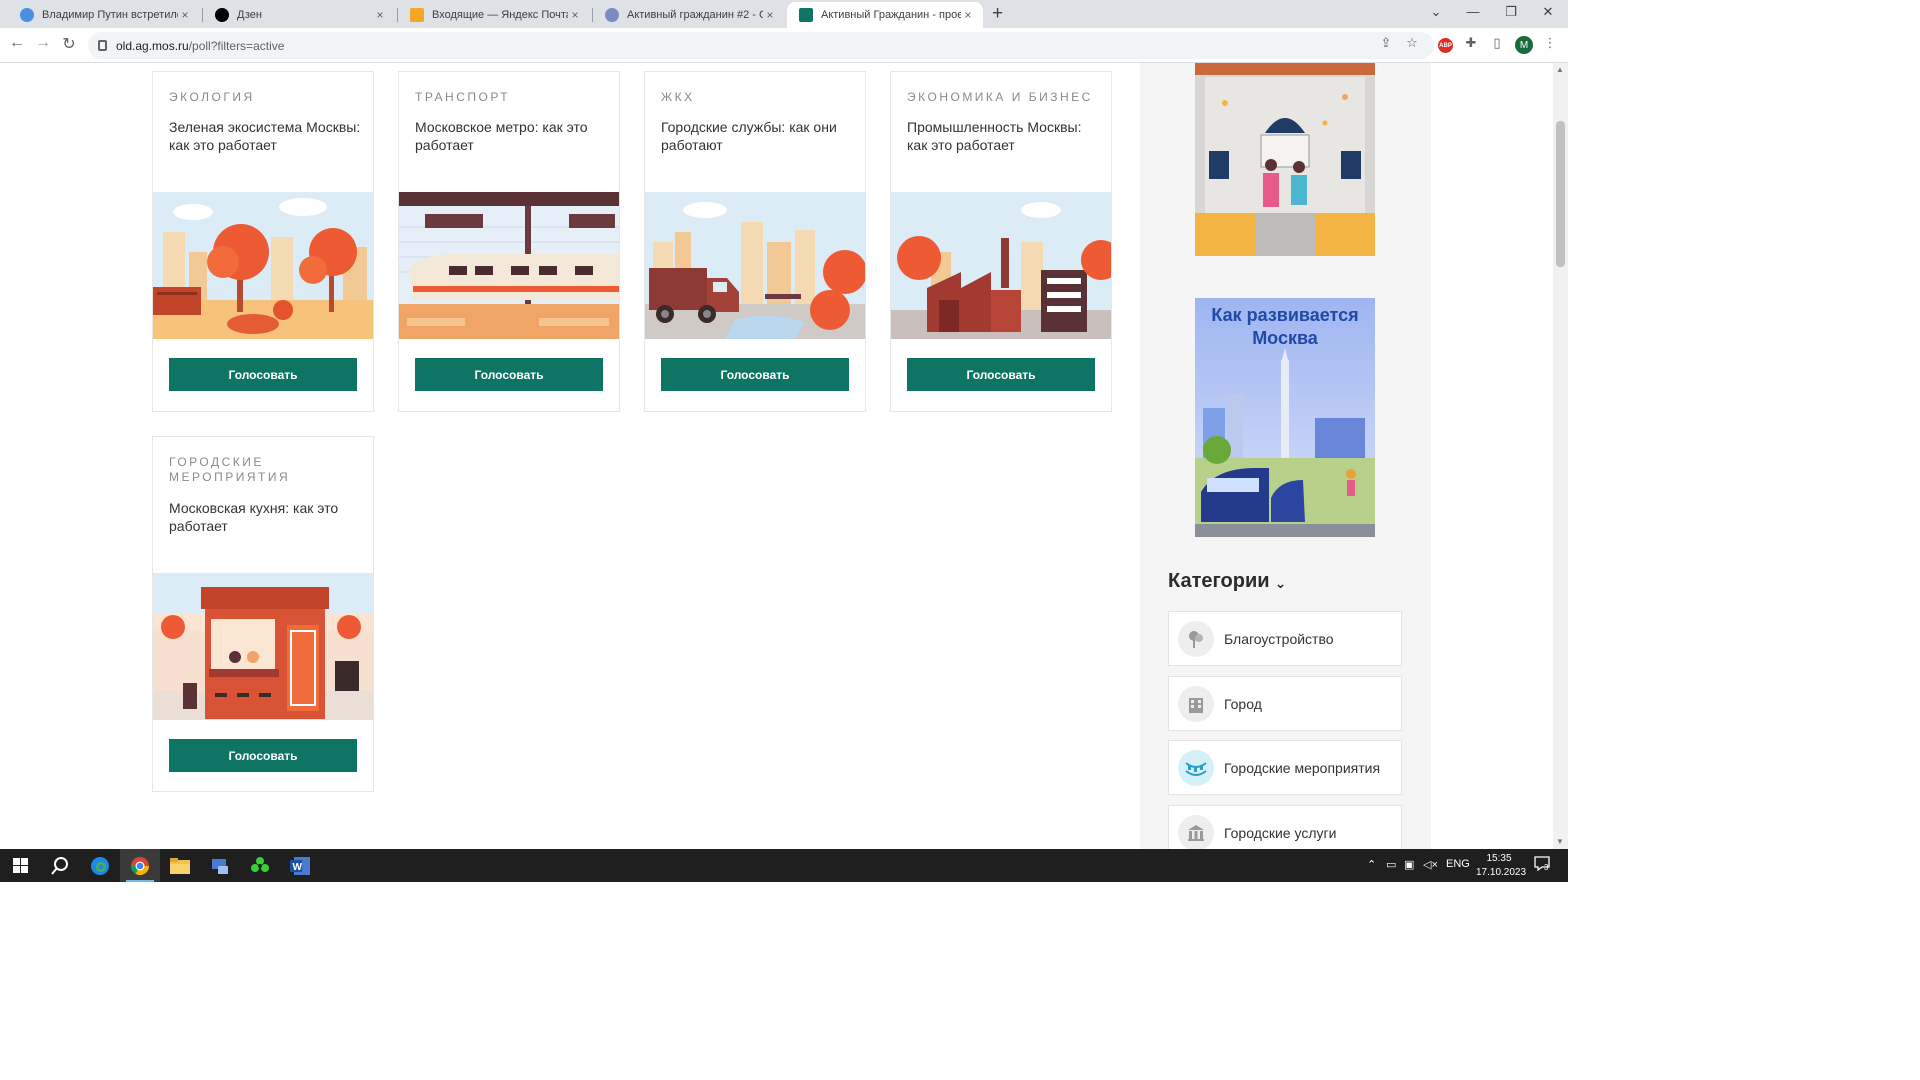 The height and width of the screenshot is (1080, 1920). Describe the element at coordinates (260, 865) in the screenshot. I see `game-app-icon` at that location.